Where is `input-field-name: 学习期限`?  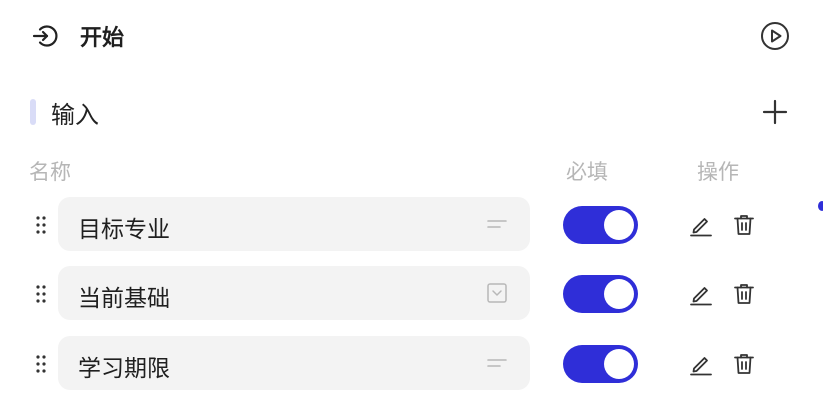
input-field-name: 学习期限 is located at coordinates (294, 363).